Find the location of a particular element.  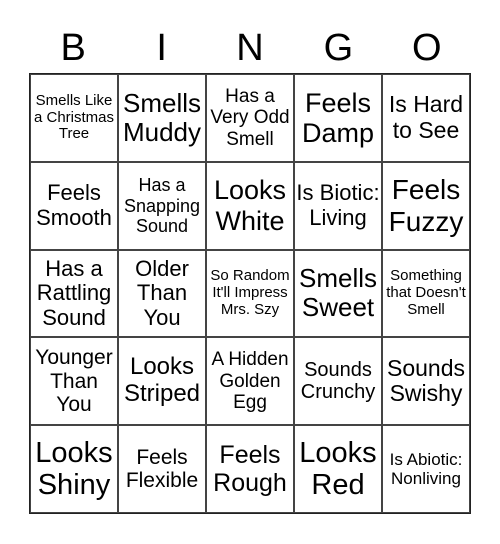

bingo-cell: Sounds Crunchy is located at coordinates (338, 381).